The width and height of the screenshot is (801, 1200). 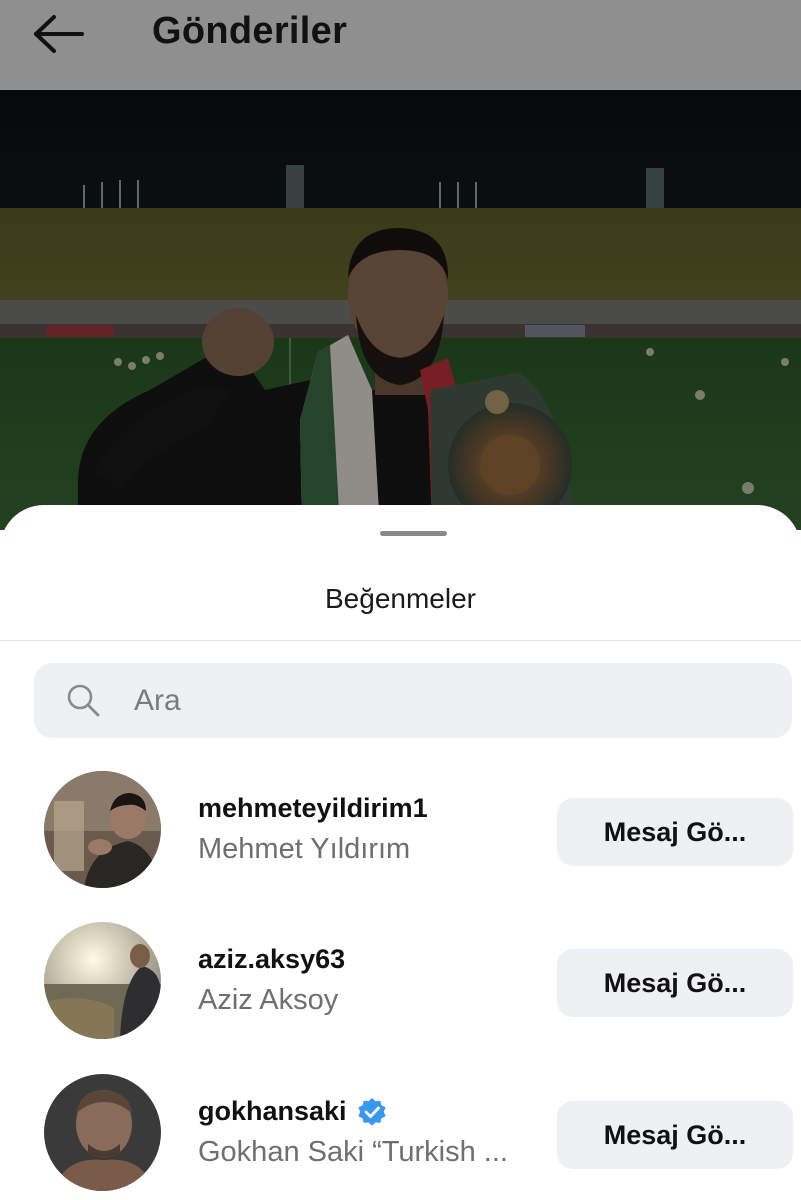 I want to click on username: aziz.aksy63, so click(x=271, y=959).